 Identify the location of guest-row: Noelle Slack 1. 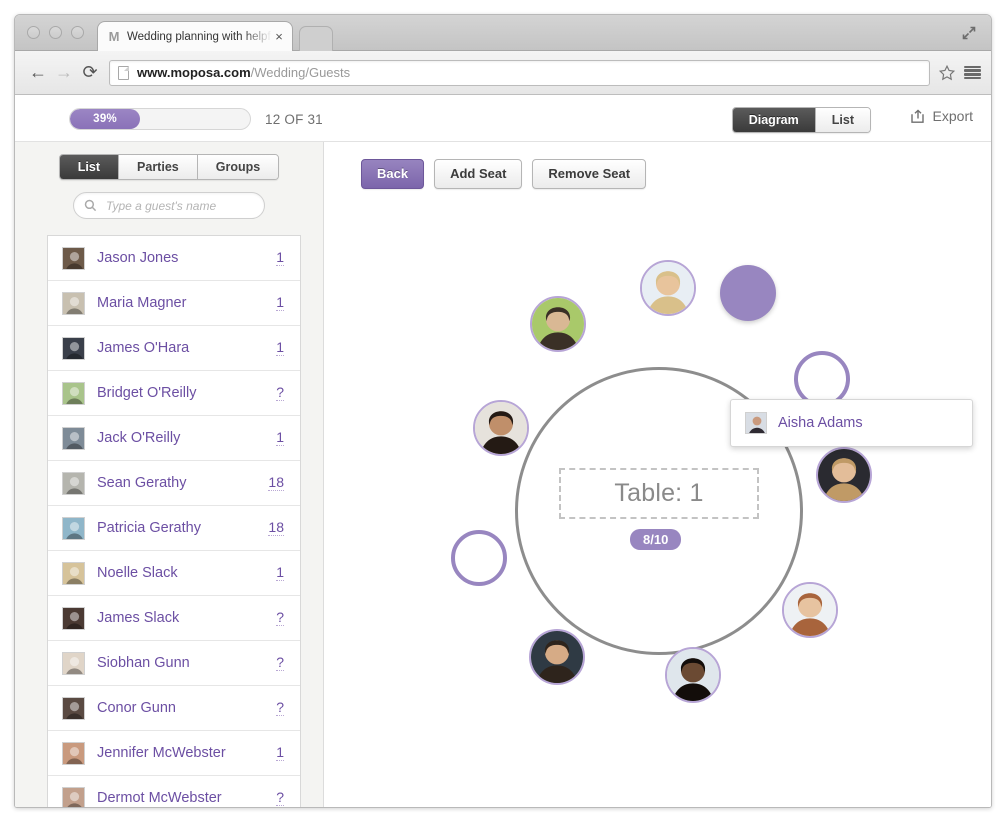
(174, 573).